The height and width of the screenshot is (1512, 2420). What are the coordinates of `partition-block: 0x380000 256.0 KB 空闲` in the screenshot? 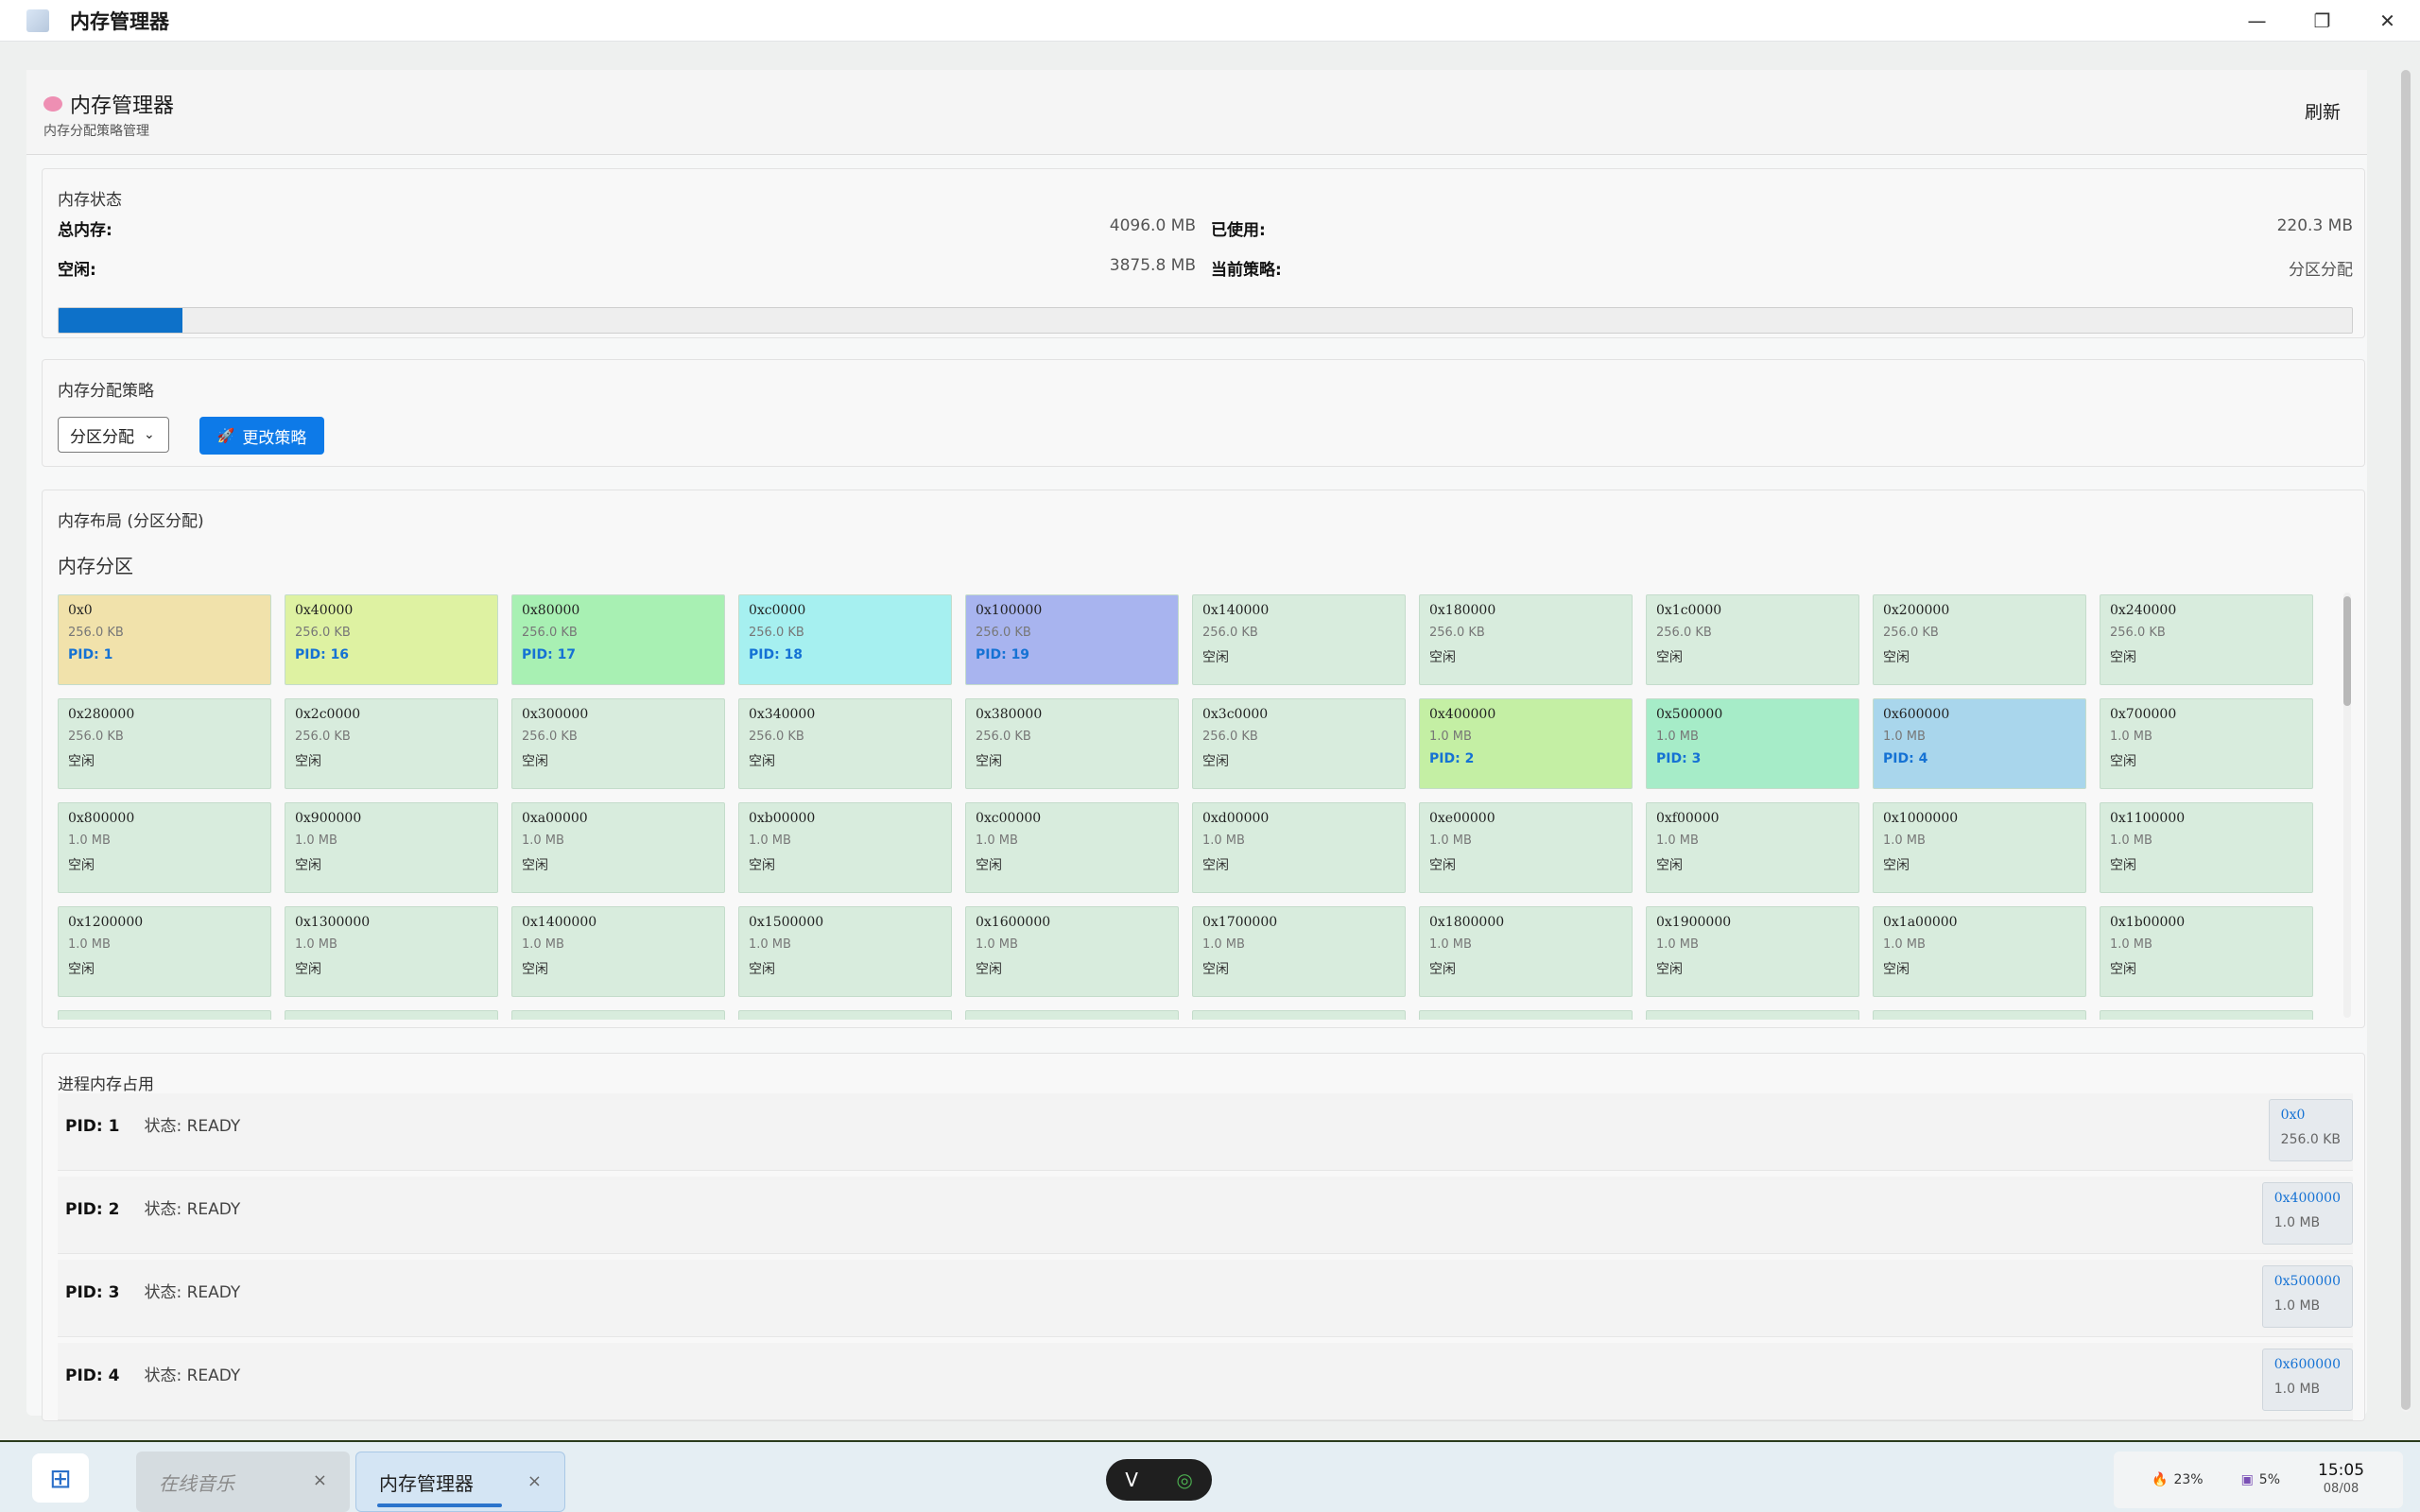 It's located at (1072, 743).